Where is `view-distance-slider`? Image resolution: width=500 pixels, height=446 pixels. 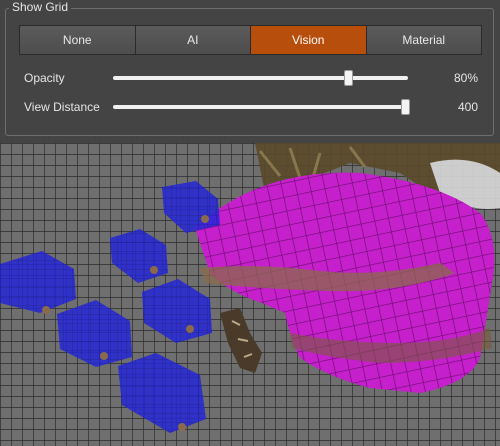
view-distance-slider is located at coordinates (261, 107).